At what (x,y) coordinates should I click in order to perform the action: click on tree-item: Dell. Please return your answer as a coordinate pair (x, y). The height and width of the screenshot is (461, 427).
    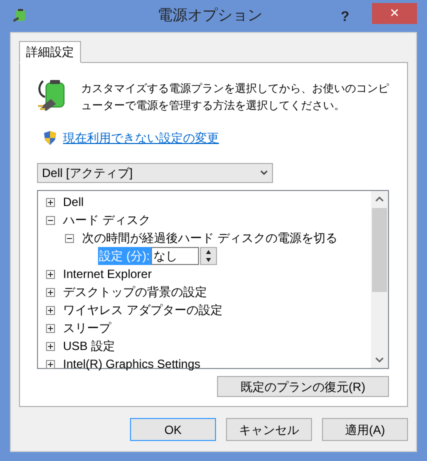
    Looking at the image, I should click on (73, 202).